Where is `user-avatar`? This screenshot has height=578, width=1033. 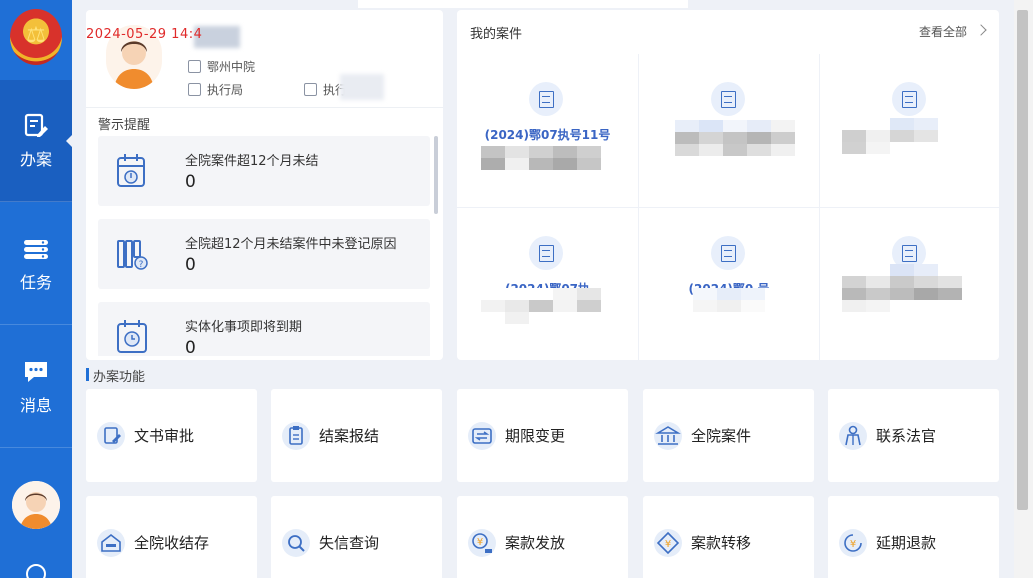 user-avatar is located at coordinates (36, 505).